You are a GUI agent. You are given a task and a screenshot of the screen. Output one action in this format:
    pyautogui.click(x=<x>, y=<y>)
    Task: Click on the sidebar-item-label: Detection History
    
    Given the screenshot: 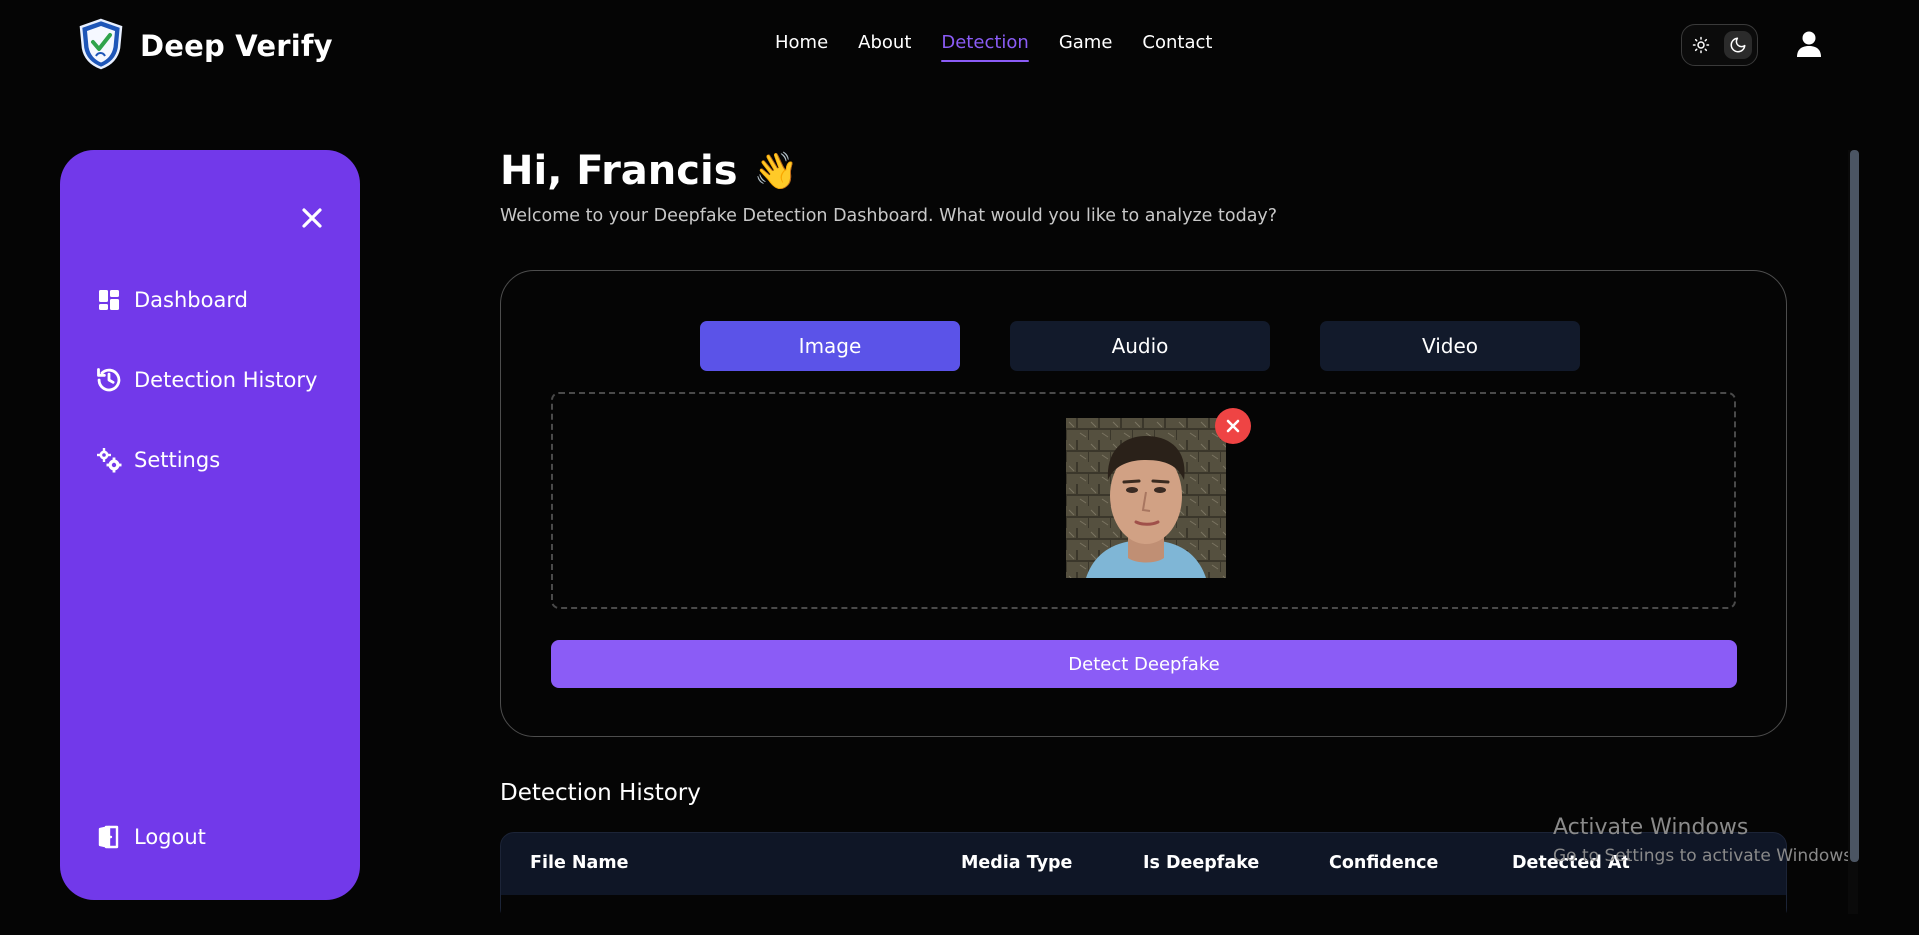 What is the action you would take?
    pyautogui.click(x=226, y=380)
    